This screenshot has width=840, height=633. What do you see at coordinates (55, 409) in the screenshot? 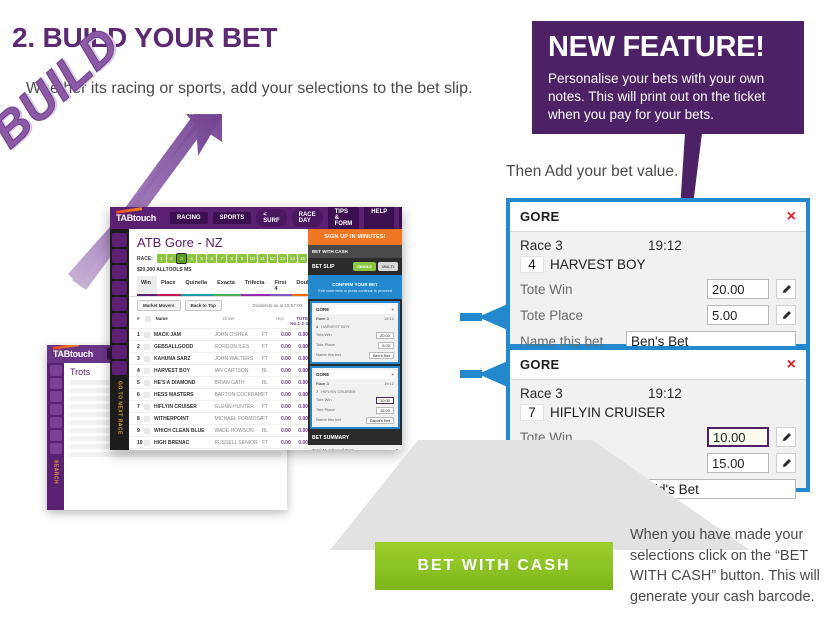
I see `sidebar-icon` at bounding box center [55, 409].